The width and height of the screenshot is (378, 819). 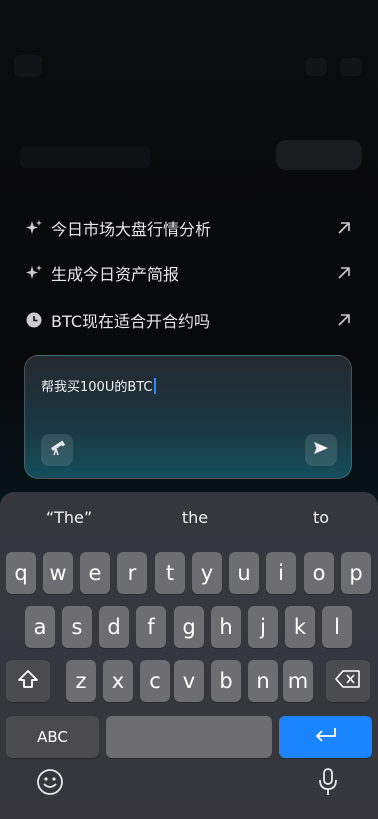 I want to click on dictation-button, so click(x=328, y=784).